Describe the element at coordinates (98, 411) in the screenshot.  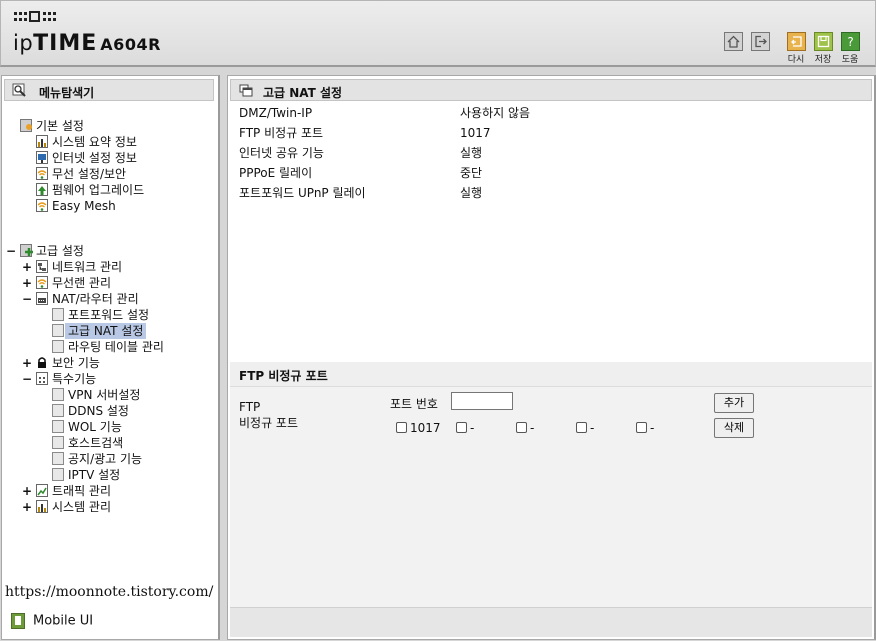
I see `tree-item-label: DDNS 설정` at that location.